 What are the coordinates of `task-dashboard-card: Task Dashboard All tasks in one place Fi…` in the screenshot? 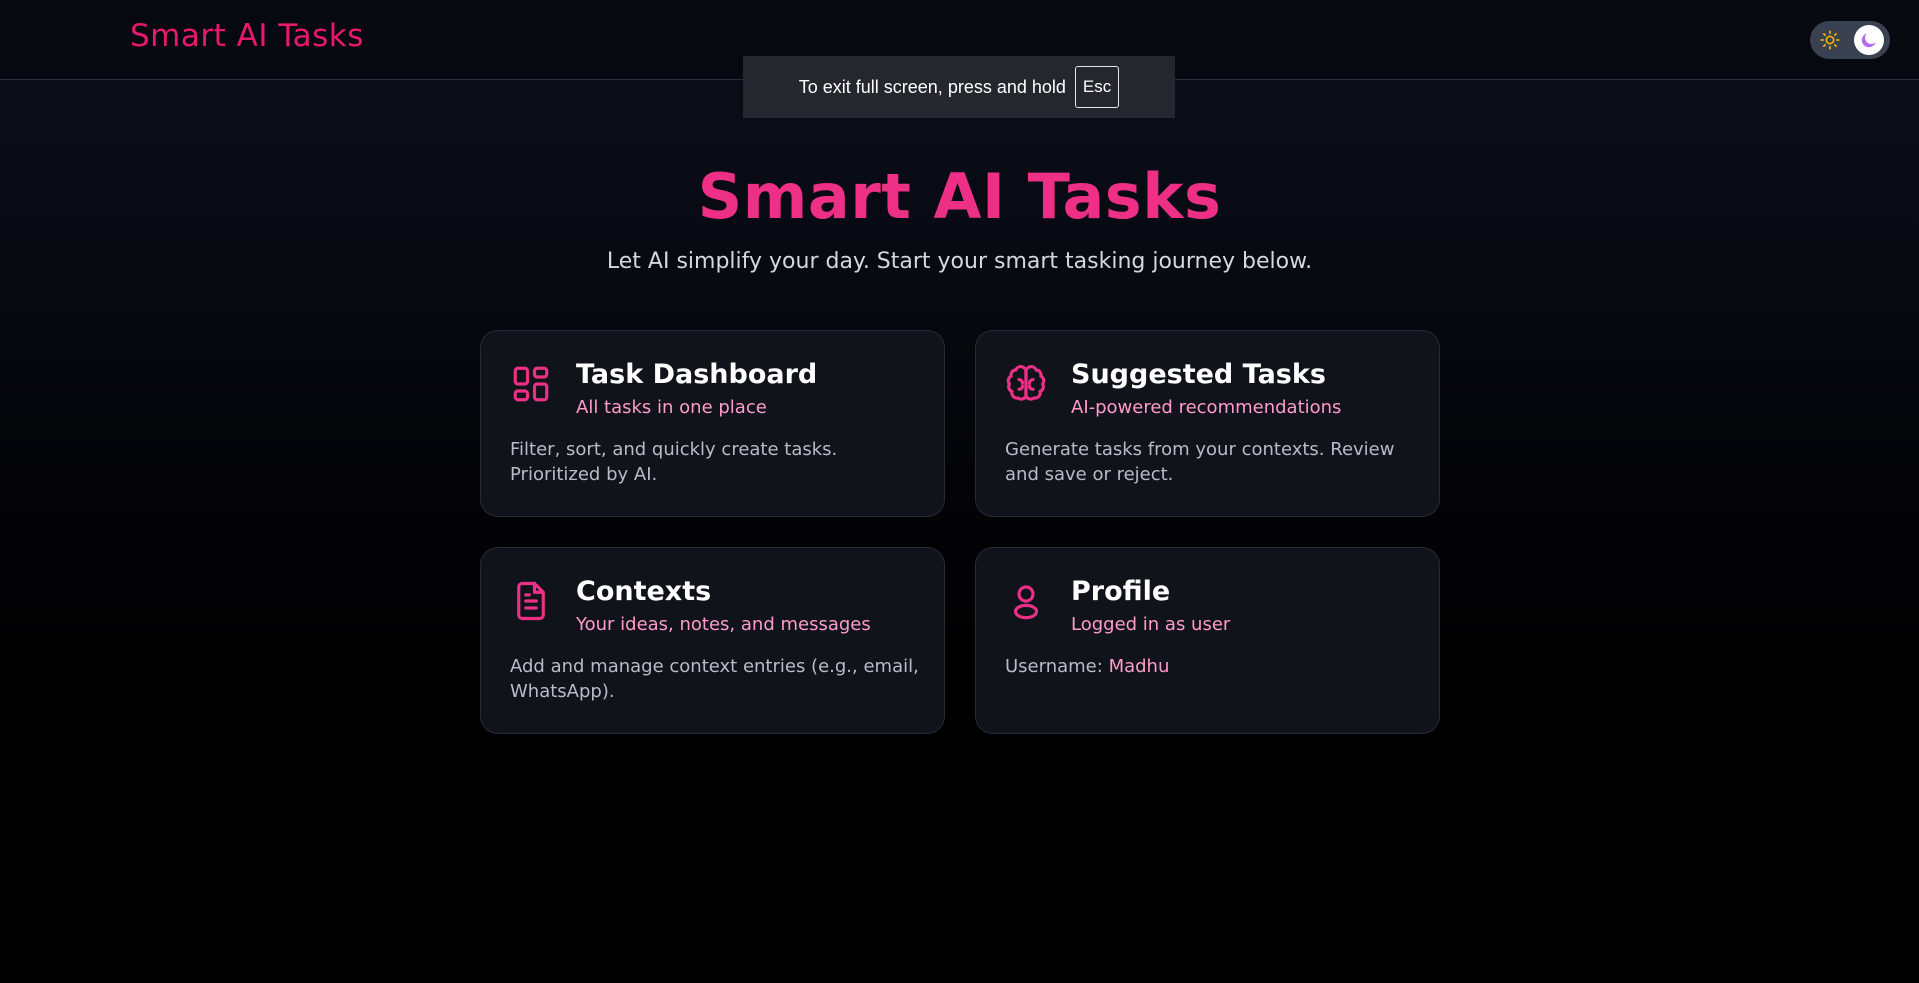 It's located at (712, 423).